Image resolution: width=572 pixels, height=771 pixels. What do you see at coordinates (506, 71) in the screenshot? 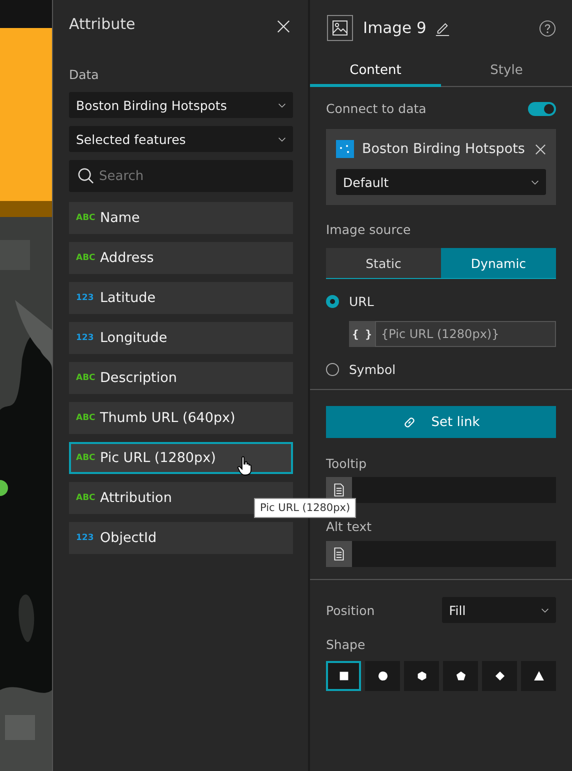
I see `tab: Style` at bounding box center [506, 71].